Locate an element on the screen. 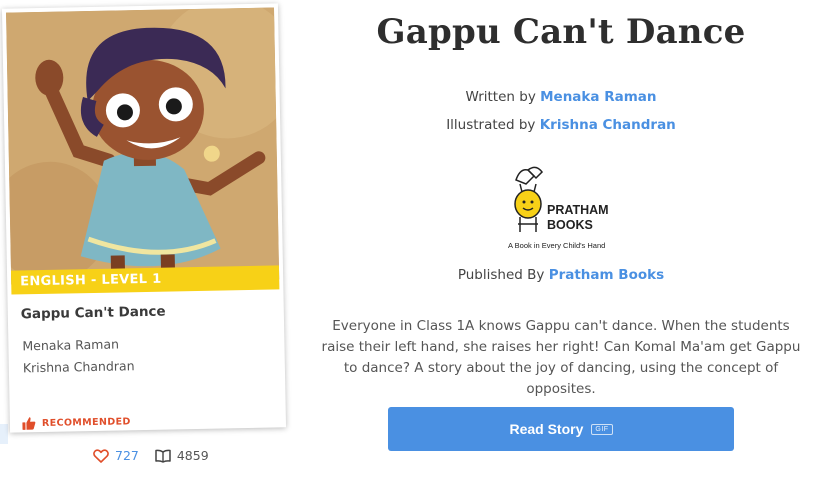  logo-line1: PRATHAM is located at coordinates (578, 210).